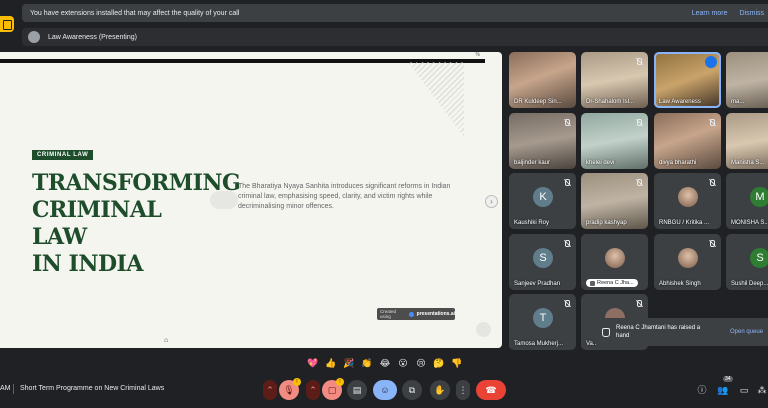 The image size is (768, 408). What do you see at coordinates (543, 318) in the screenshot?
I see `avatar: T` at bounding box center [543, 318].